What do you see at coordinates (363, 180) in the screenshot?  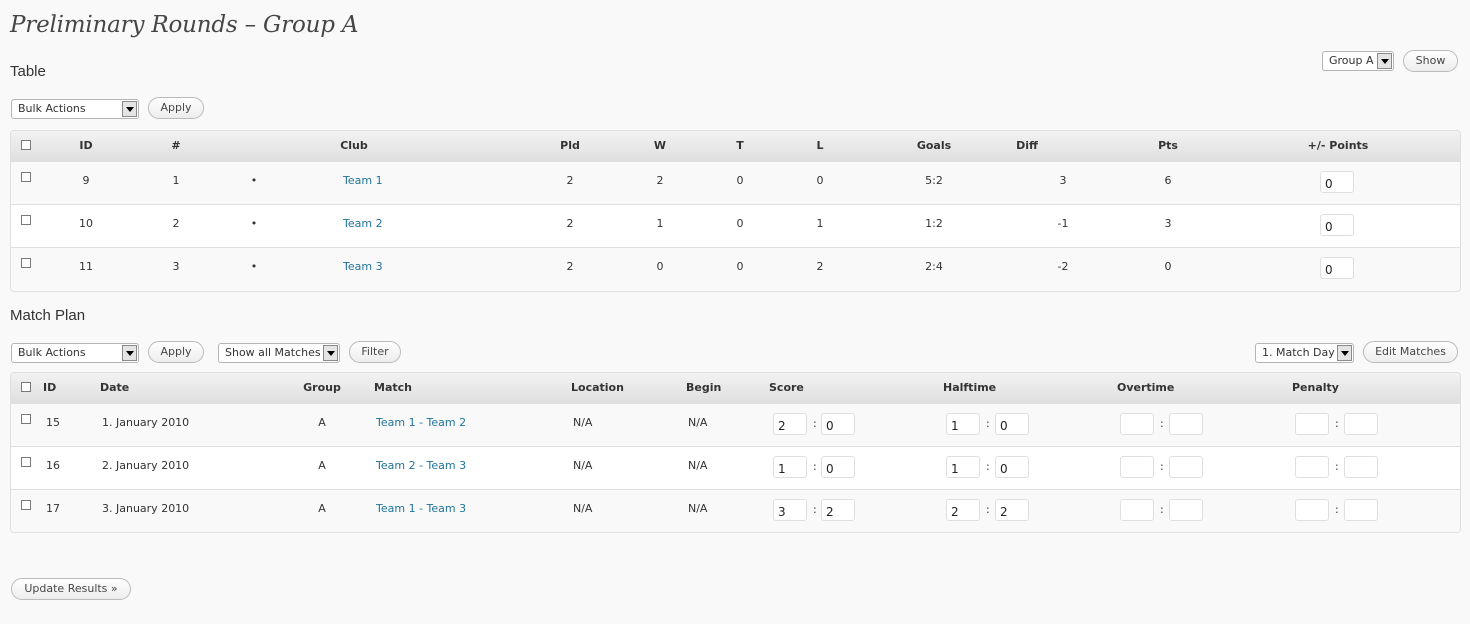 I see `team-club-link: Team 1` at bounding box center [363, 180].